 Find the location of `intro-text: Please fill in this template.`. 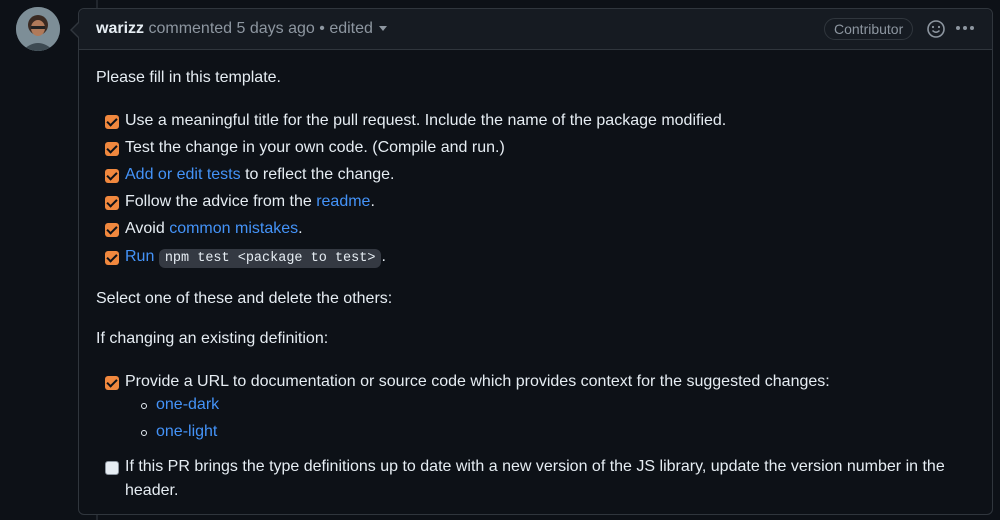

intro-text: Please fill in this template. is located at coordinates (188, 77).